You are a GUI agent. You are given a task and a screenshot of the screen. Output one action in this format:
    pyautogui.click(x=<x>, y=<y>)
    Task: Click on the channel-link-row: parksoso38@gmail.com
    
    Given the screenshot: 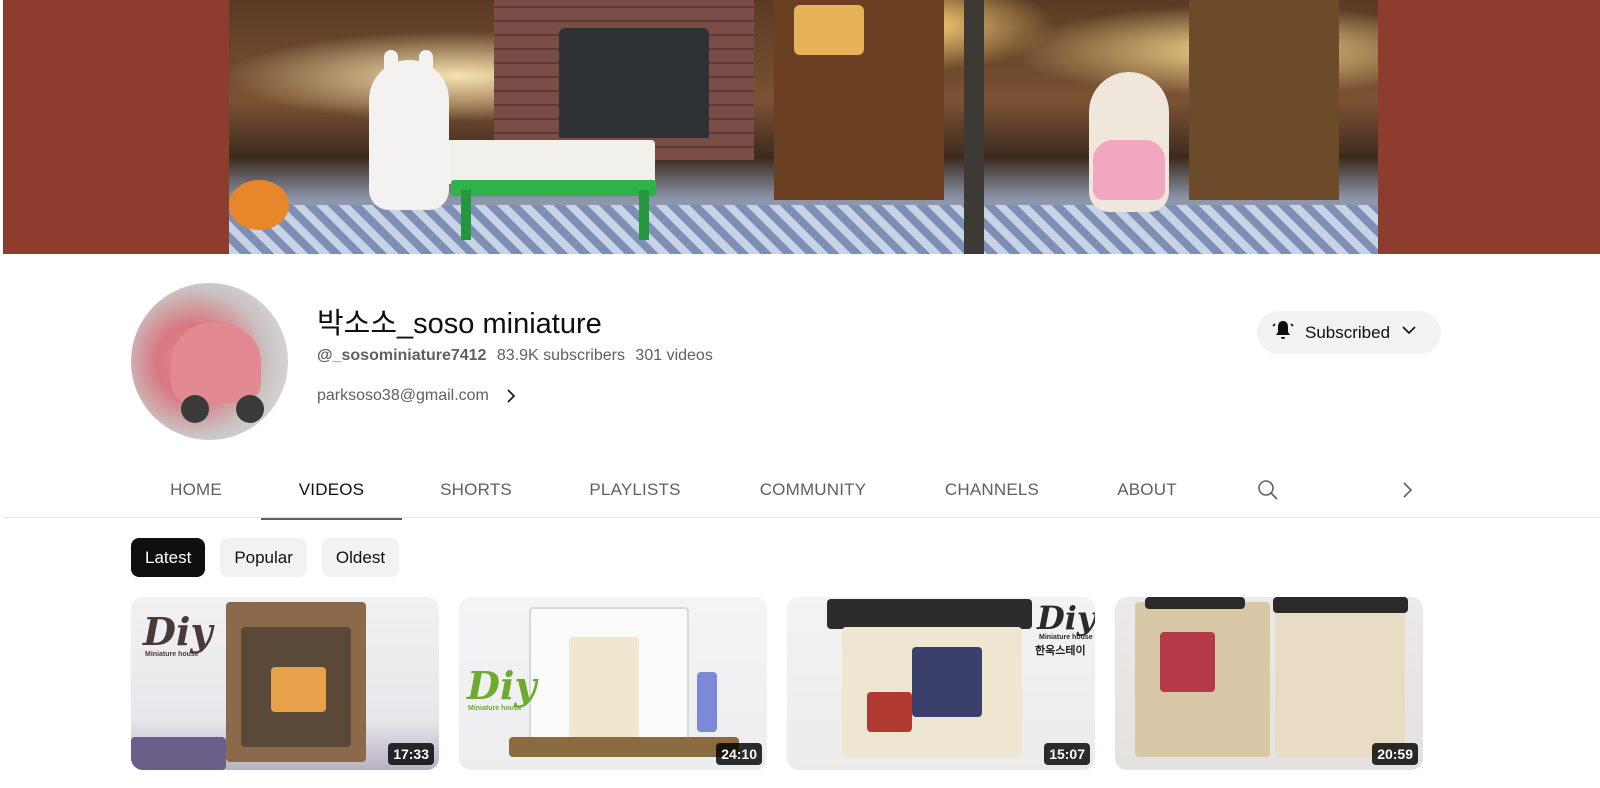 What is the action you would take?
    pyautogui.click(x=419, y=396)
    